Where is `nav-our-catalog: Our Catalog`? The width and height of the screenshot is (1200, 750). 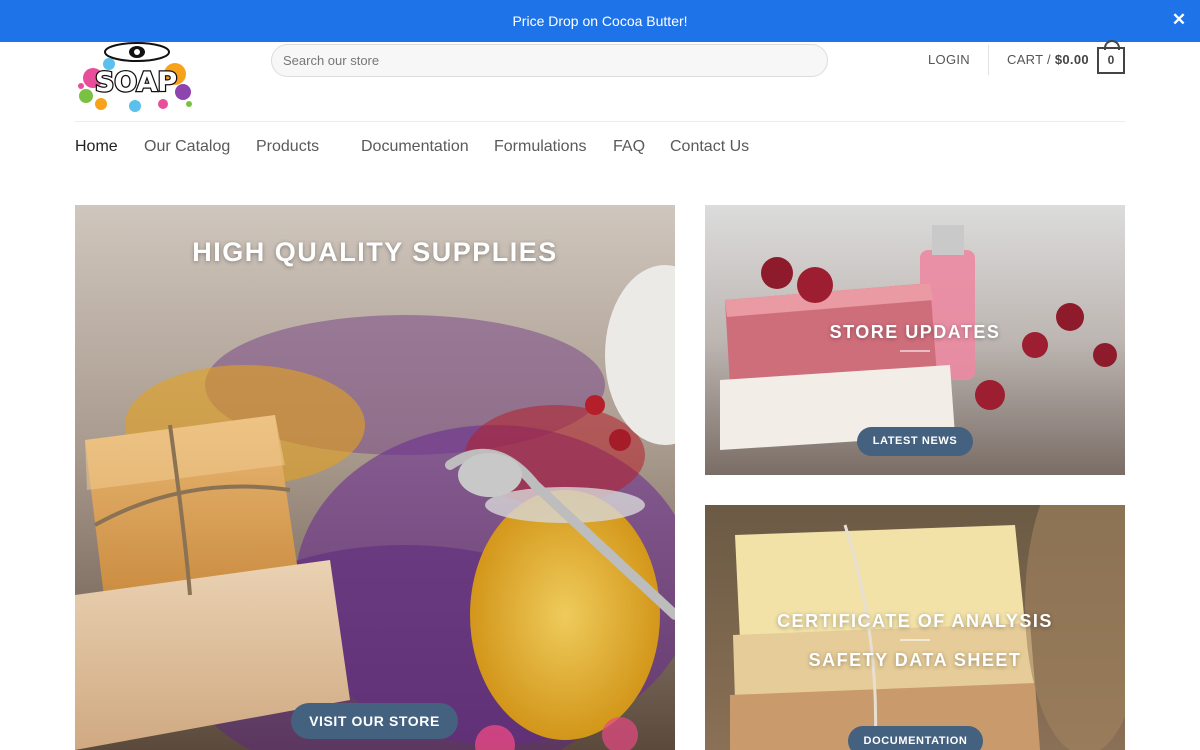
nav-our-catalog: Our Catalog is located at coordinates (187, 147).